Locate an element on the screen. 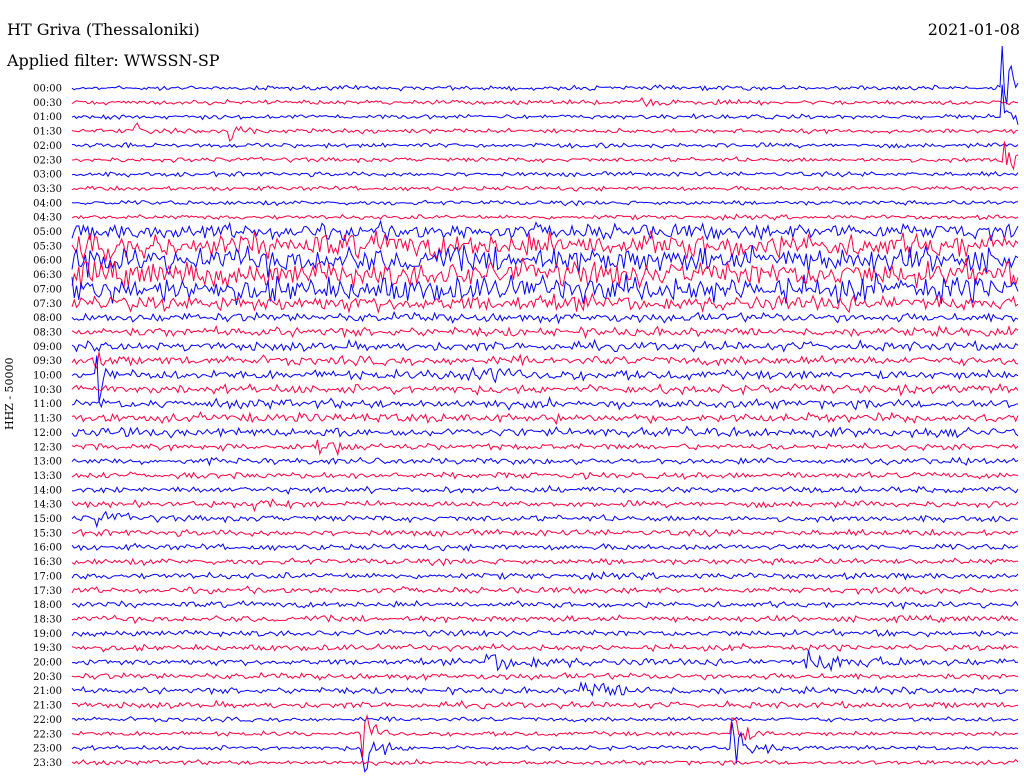 The height and width of the screenshot is (780, 1024). time-tick-label: 11:00 is located at coordinates (47, 404).